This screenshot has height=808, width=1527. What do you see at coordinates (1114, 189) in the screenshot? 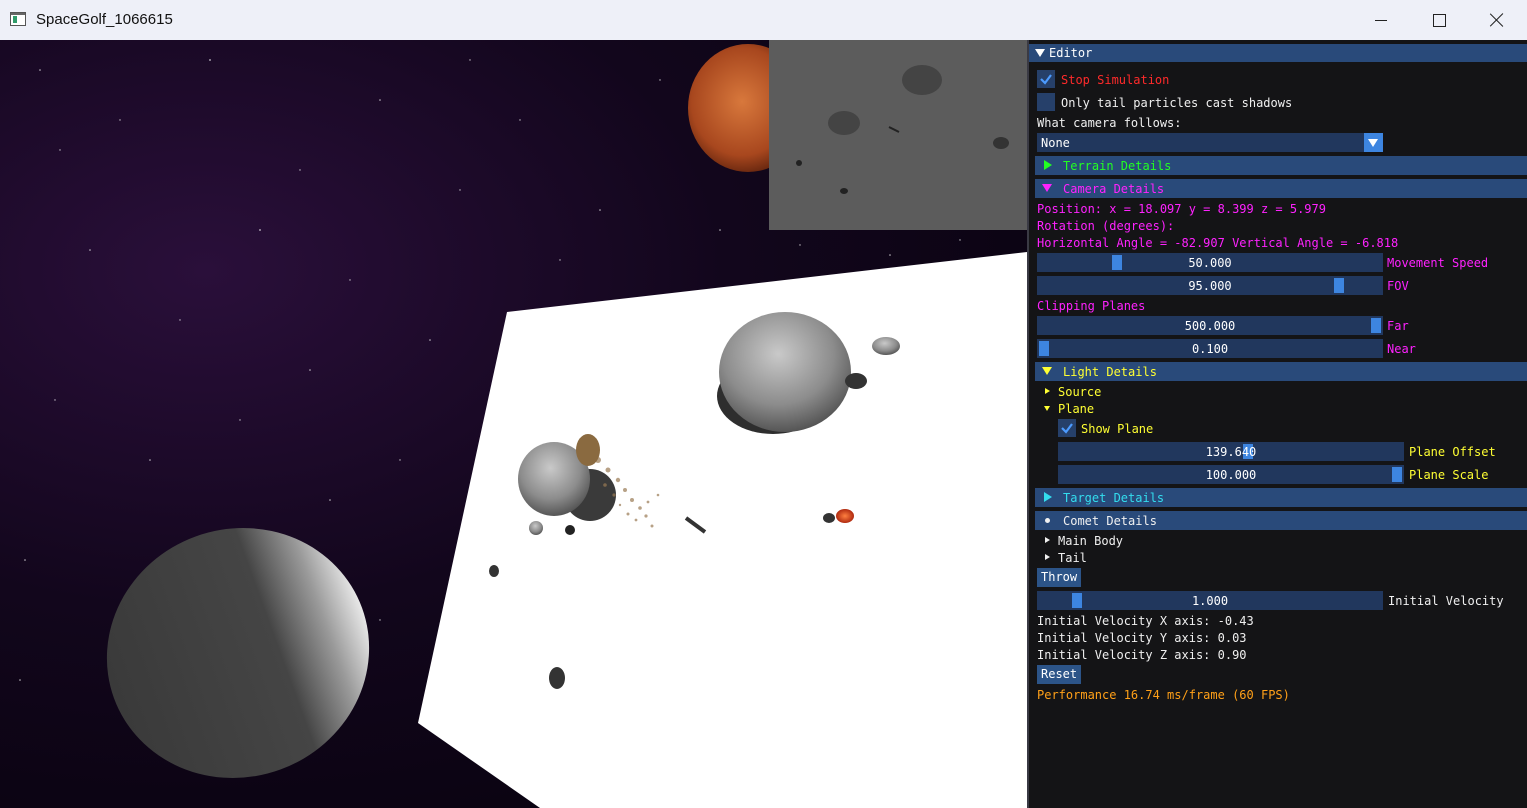
I see `camera-details-label: Camera Details` at bounding box center [1114, 189].